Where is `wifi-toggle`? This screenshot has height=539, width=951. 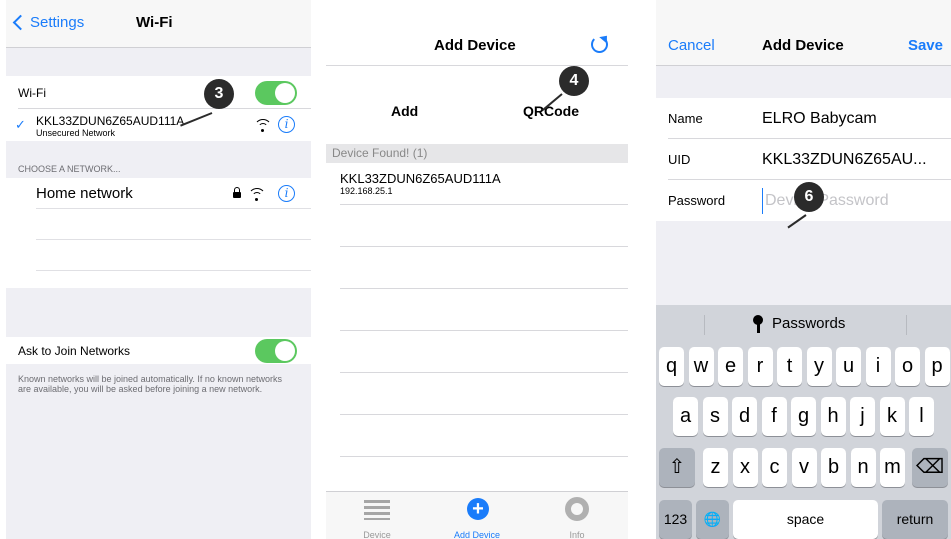 wifi-toggle is located at coordinates (276, 93).